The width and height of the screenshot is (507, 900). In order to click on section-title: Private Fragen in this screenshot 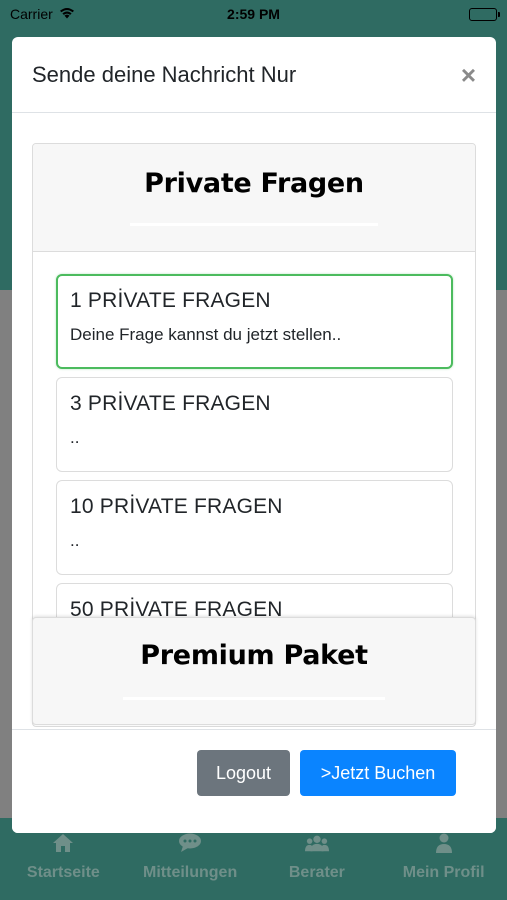, I will do `click(254, 183)`.